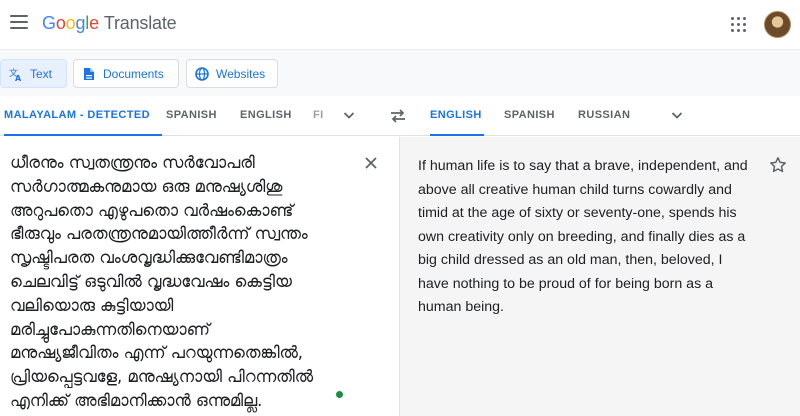  Describe the element at coordinates (371, 163) in the screenshot. I see `close-icon` at that location.